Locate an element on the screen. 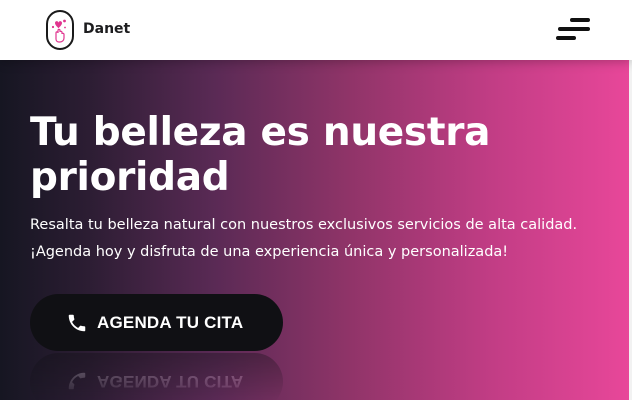  hamburger-menu-icon is located at coordinates (574, 30).